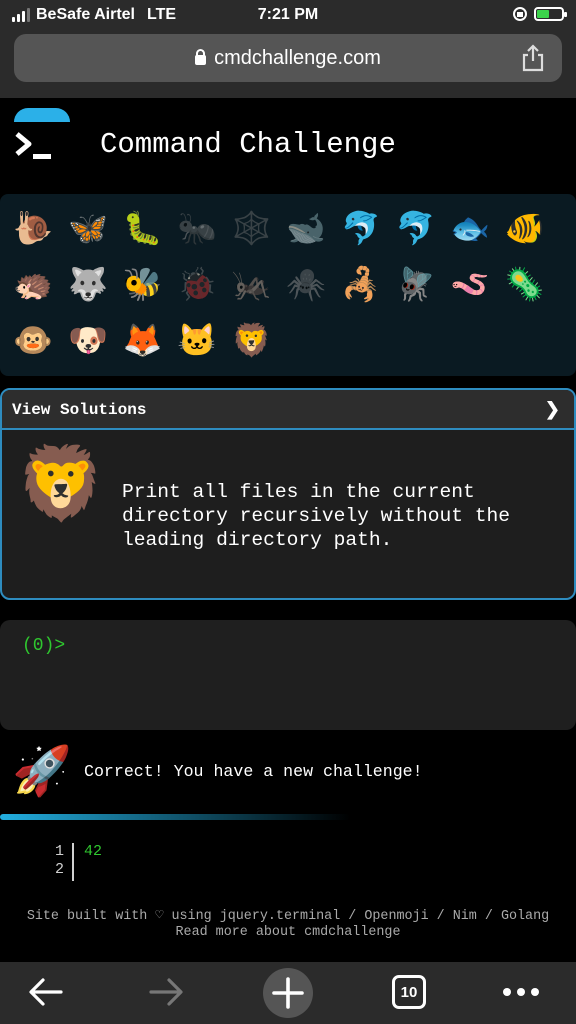 Image resolution: width=576 pixels, height=1024 pixels. What do you see at coordinates (33, 228) in the screenshot?
I see `snail-icon: 🐌` at bounding box center [33, 228].